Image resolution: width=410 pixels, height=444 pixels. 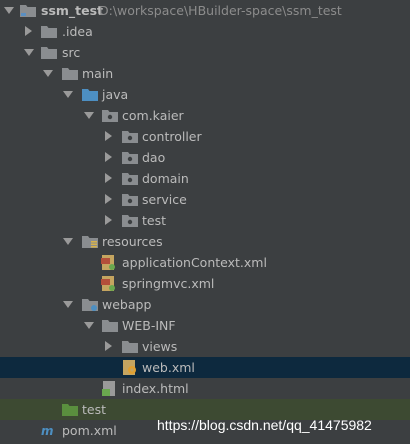 I want to click on html-file-icon, so click(x=108, y=388).